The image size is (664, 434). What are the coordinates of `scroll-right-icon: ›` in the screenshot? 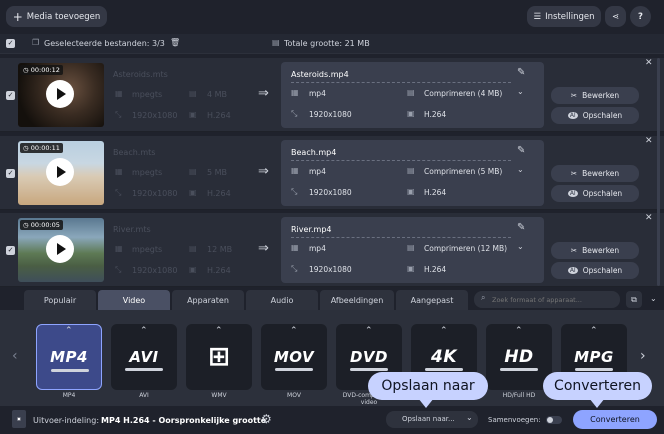 It's located at (643, 356).